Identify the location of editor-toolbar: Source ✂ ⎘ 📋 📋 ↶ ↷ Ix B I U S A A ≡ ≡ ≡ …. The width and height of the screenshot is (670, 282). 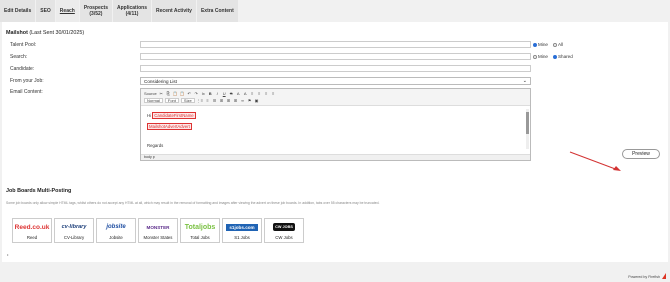
(335, 97).